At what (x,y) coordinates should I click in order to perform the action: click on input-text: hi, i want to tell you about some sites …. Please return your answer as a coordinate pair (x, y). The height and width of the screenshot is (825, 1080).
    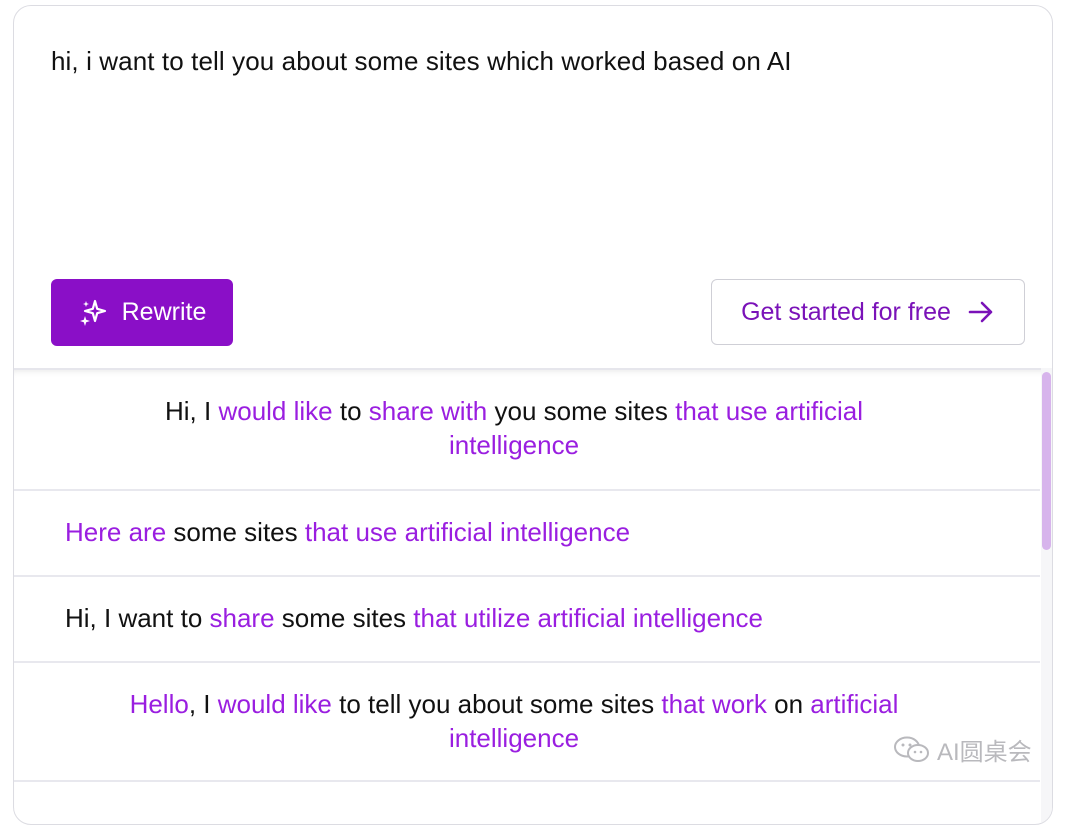
    Looking at the image, I should click on (421, 61).